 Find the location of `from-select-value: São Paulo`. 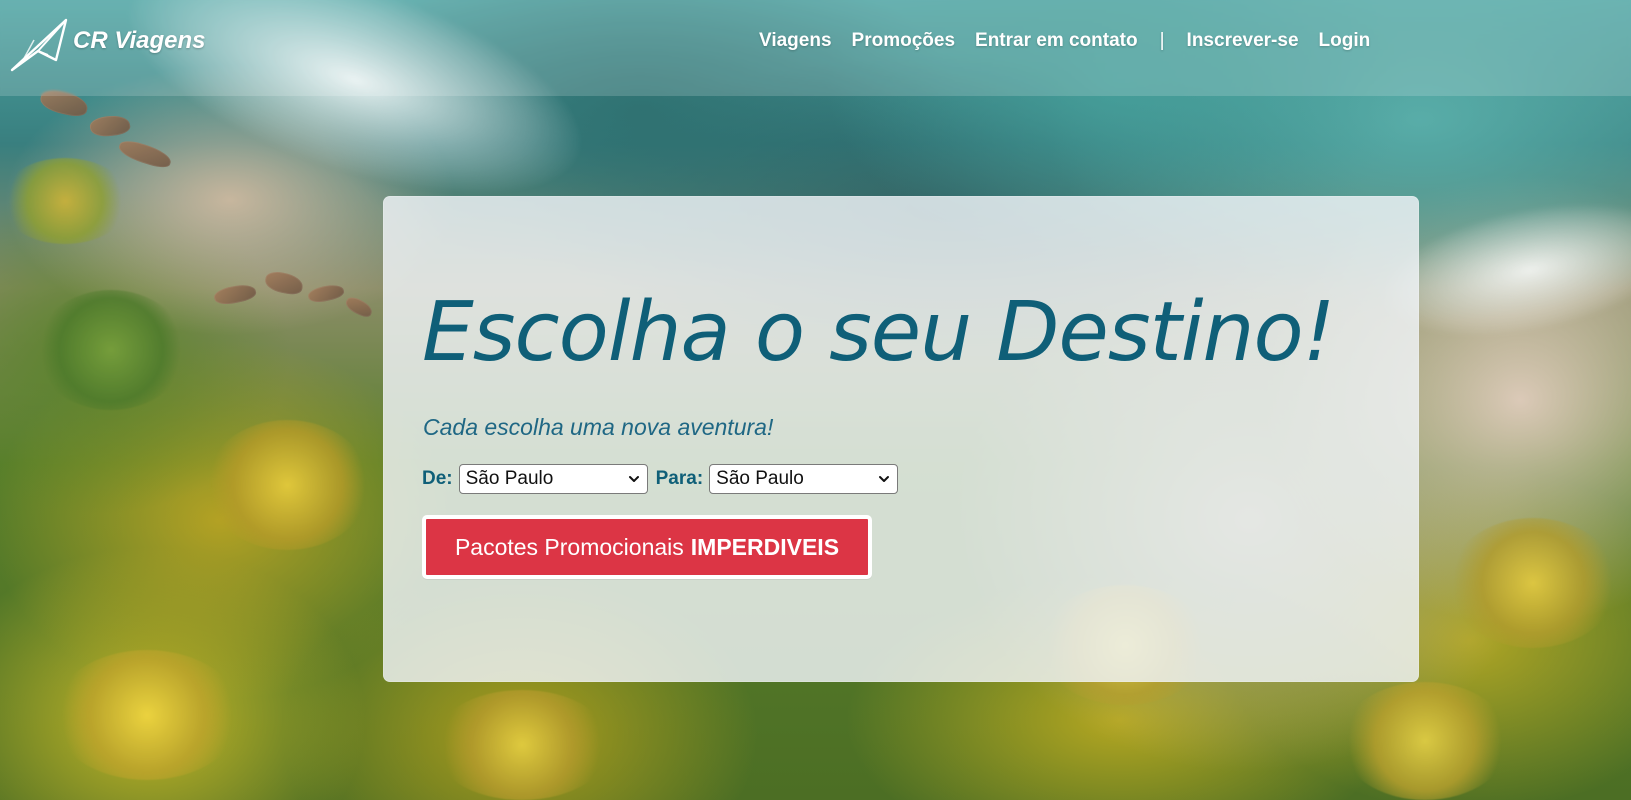

from-select-value: São Paulo is located at coordinates (553, 479).